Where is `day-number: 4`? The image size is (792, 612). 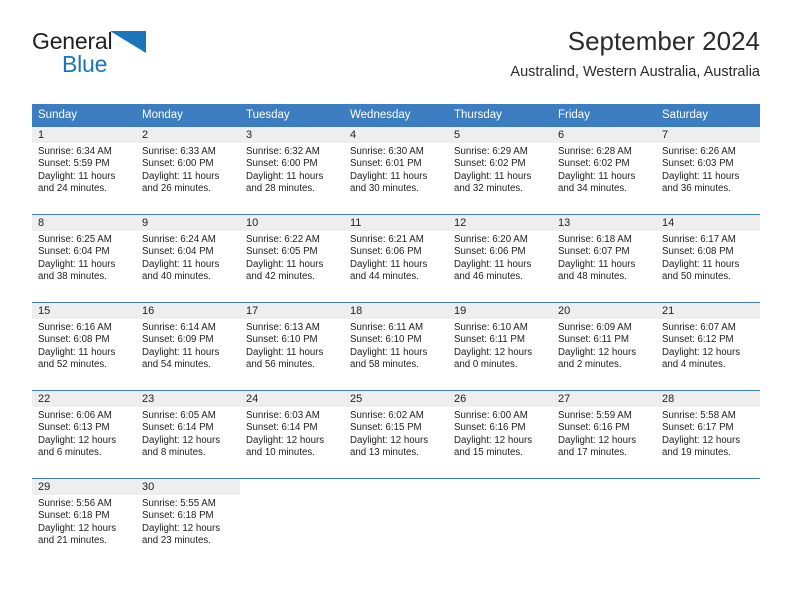
day-number: 4 is located at coordinates (396, 135).